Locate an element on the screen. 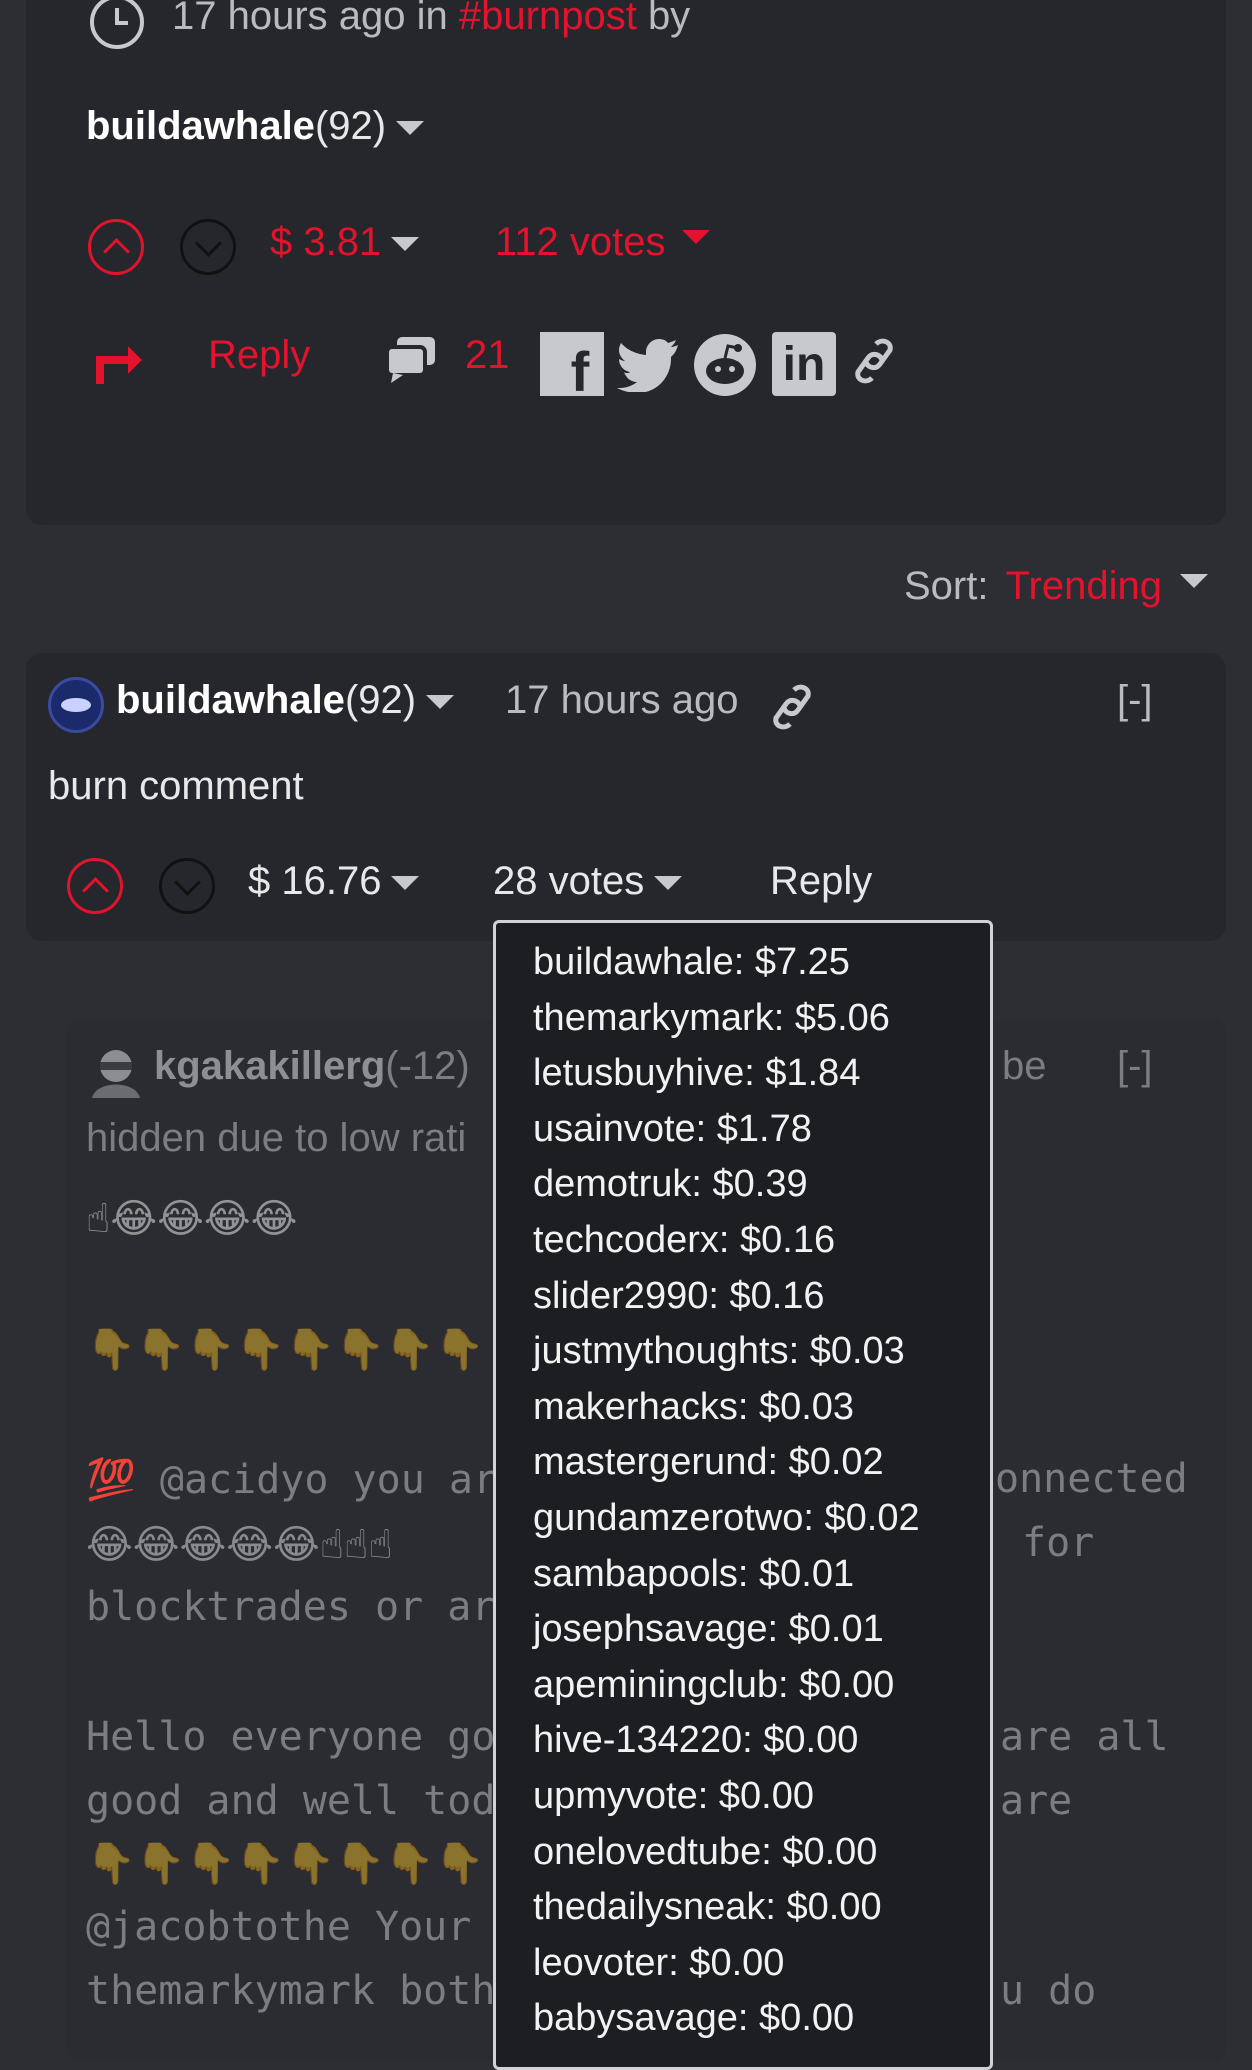 This screenshot has height=2070, width=1252. comment-payout-caret-icon is located at coordinates (405, 883).